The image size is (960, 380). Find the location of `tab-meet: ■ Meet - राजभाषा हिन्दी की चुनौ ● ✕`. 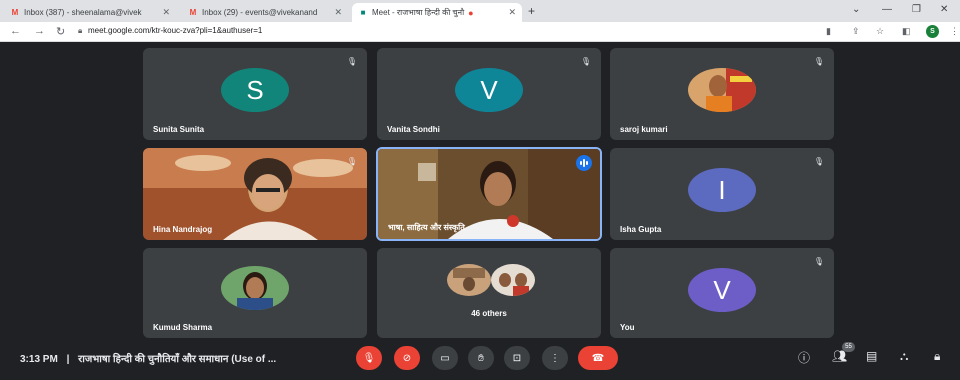

tab-meet: ■ Meet - राजभाषा हिन्दी की चुनौ ● ✕ is located at coordinates (437, 12).